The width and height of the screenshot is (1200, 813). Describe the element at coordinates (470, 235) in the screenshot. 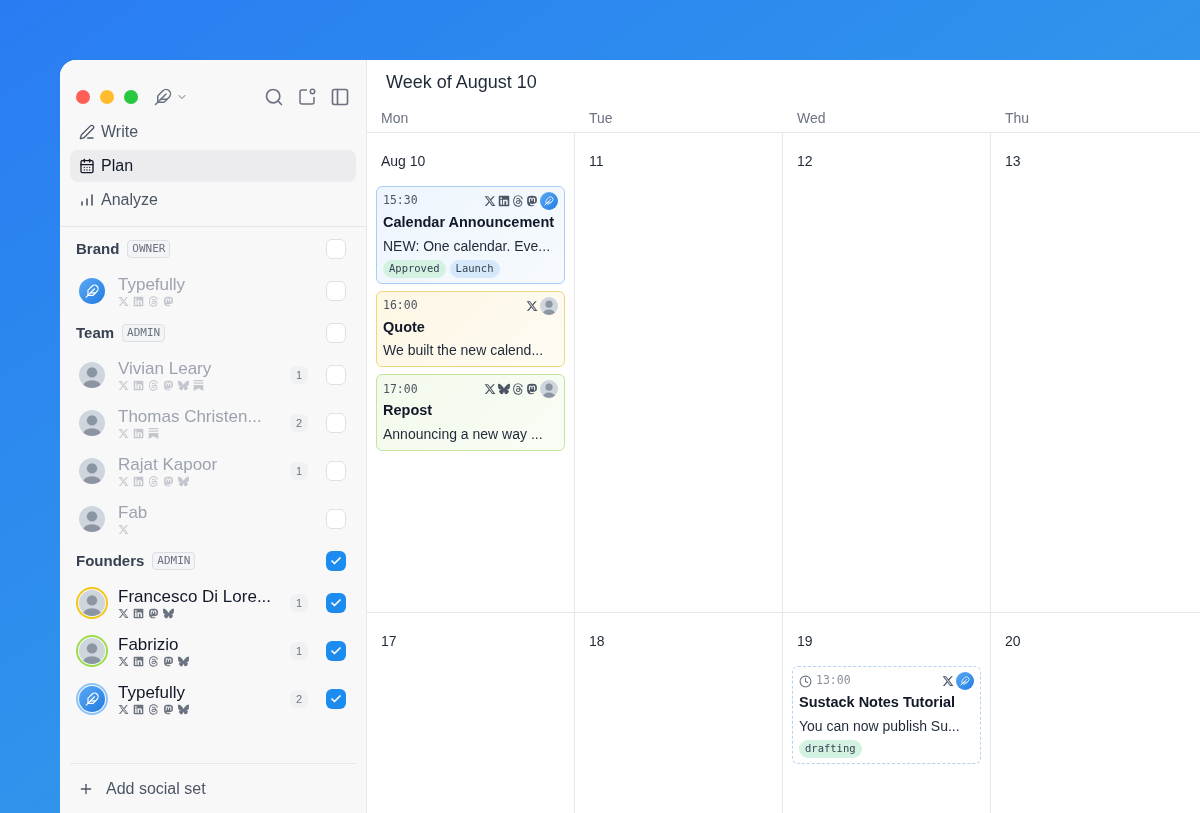

I see `post-card: 15:30 Calendar Announcement NEW: One calendar. Eve... Approved Launch` at that location.